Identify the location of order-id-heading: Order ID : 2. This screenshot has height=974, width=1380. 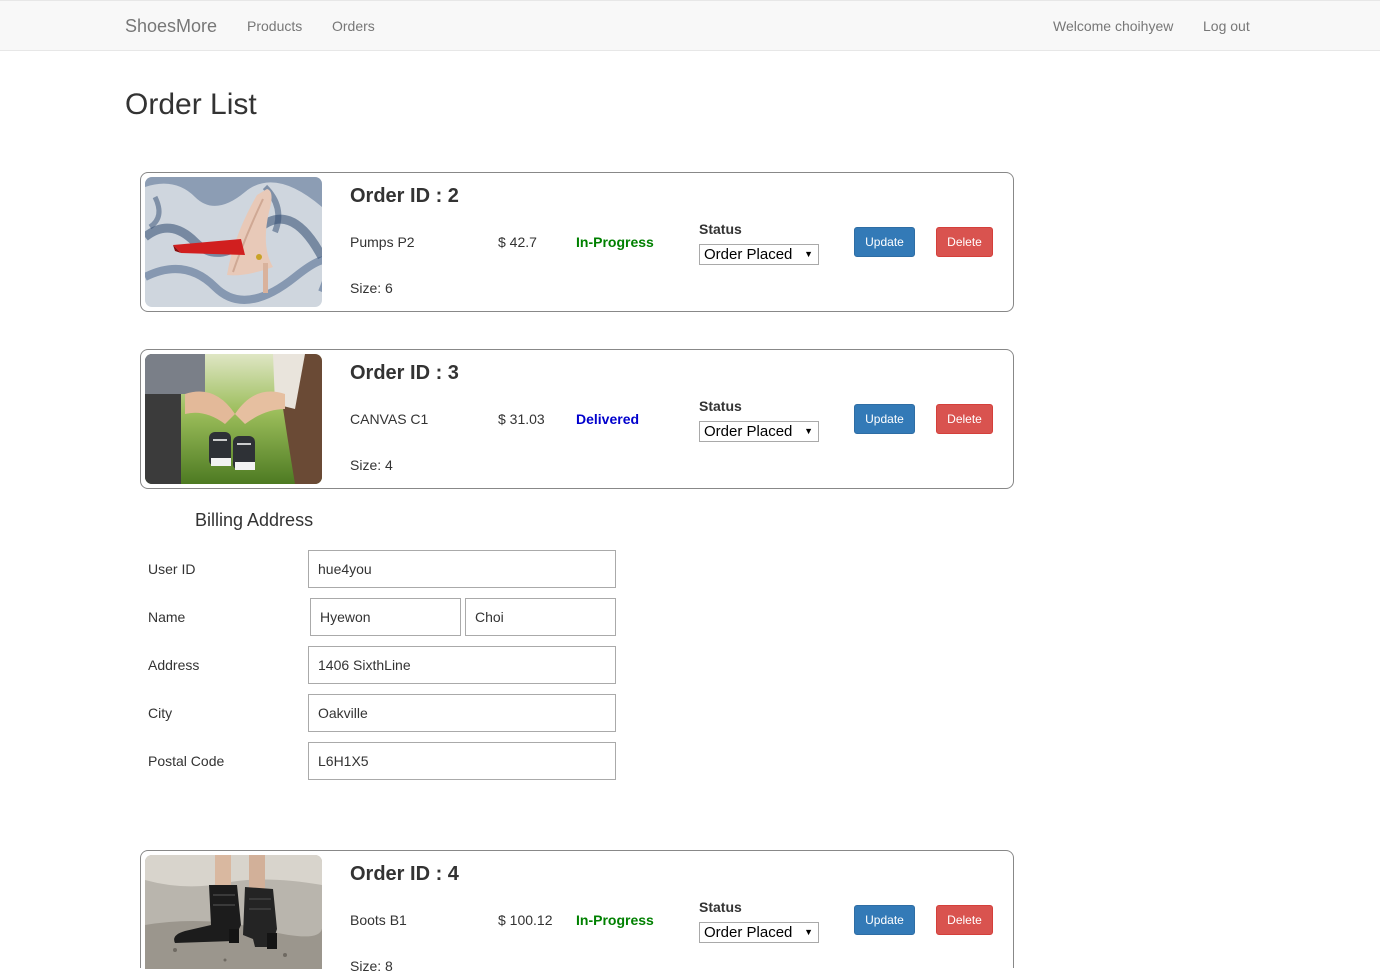
(404, 196).